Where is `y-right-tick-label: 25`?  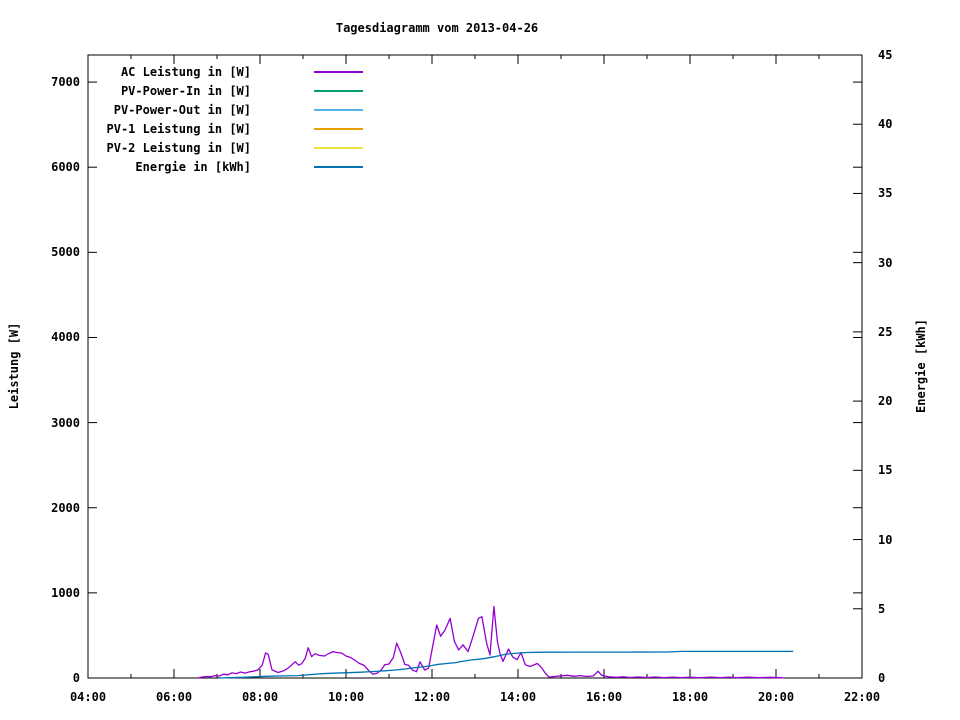 y-right-tick-label: 25 is located at coordinates (885, 331).